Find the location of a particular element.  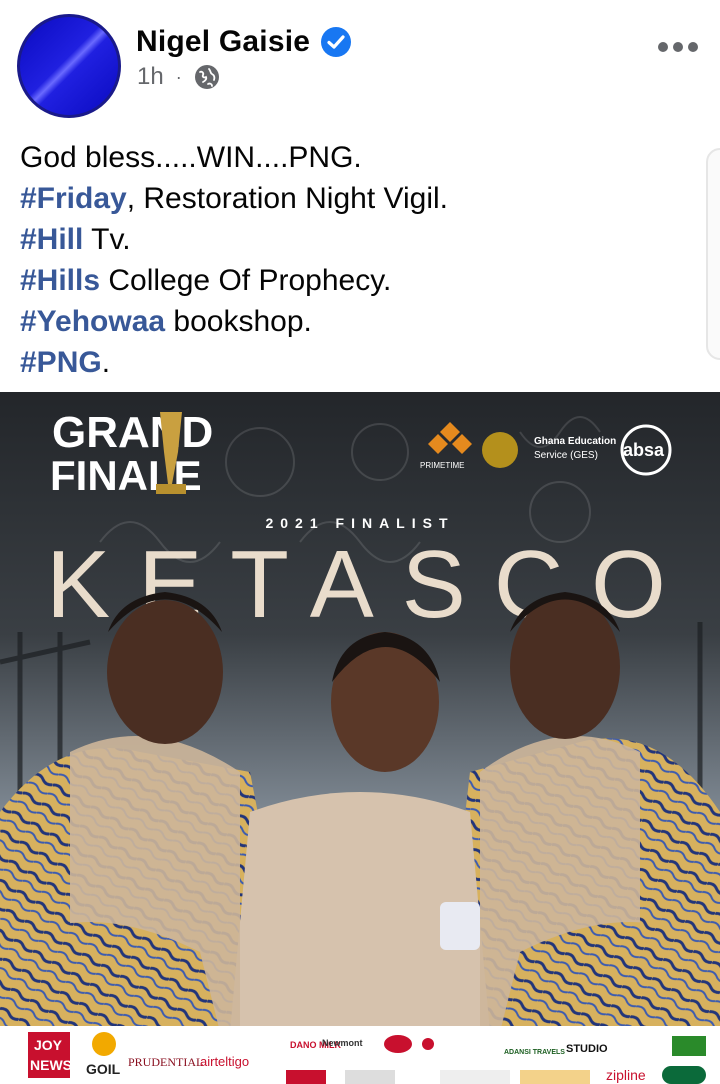

sponsor-absa: absa is located at coordinates (644, 450).